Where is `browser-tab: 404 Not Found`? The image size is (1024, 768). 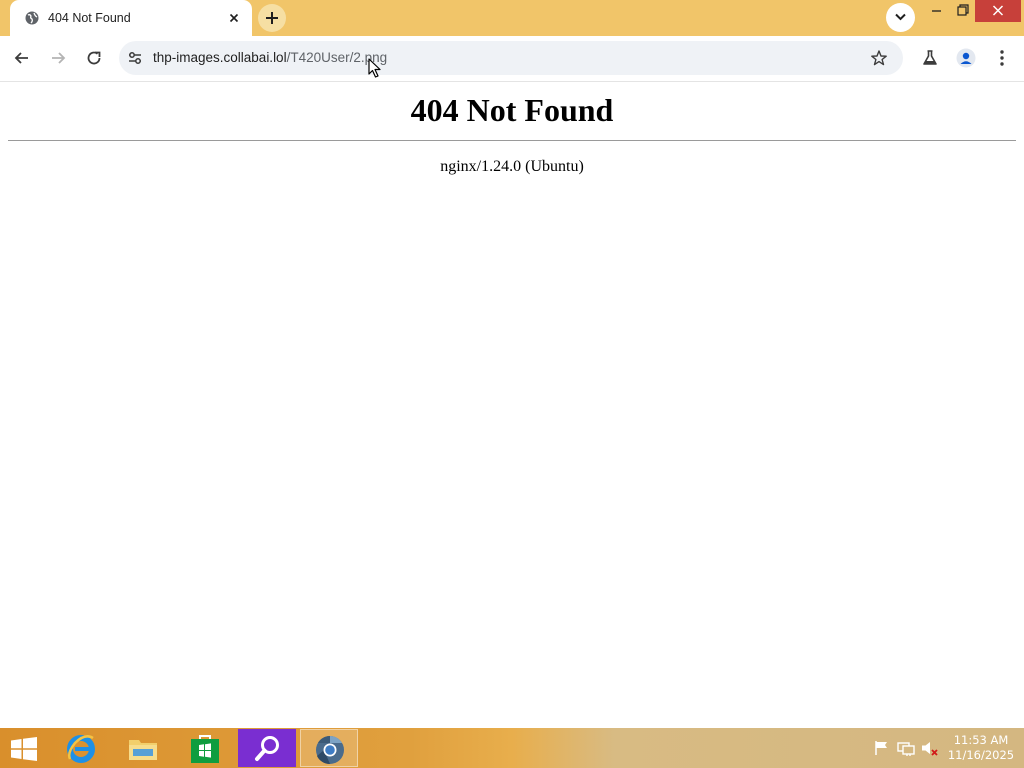
browser-tab: 404 Not Found is located at coordinates (131, 18).